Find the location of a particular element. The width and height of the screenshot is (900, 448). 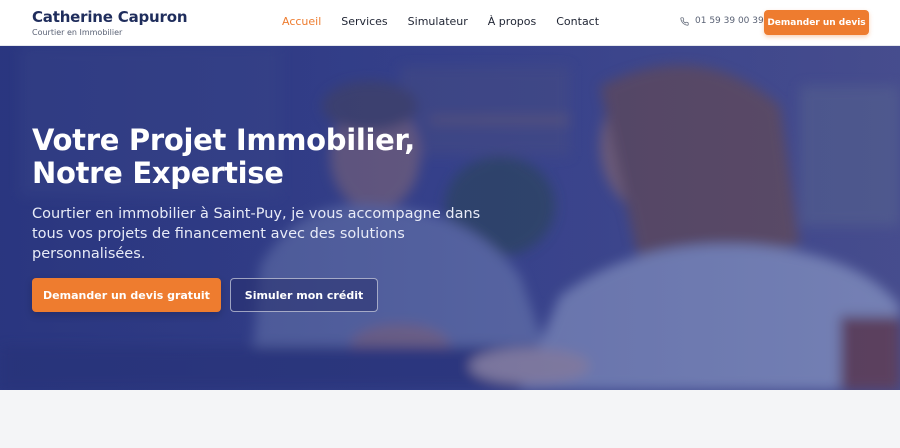

nav-item-simulateur: Simulateur is located at coordinates (438, 21).